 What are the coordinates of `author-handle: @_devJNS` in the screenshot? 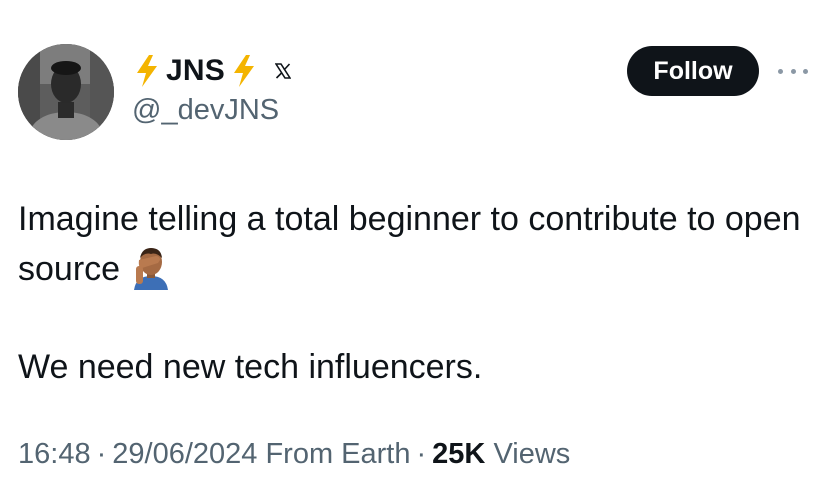 It's located at (205, 110).